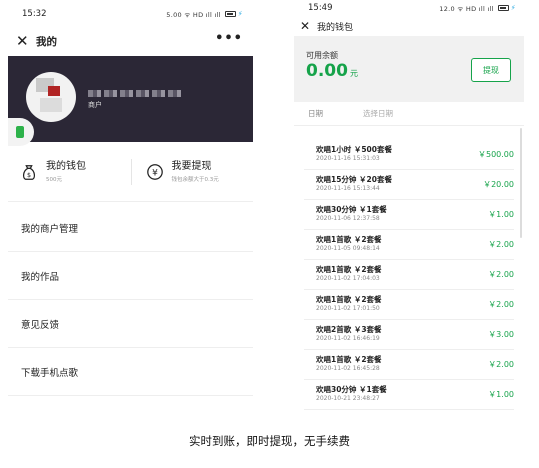 This screenshot has width=539, height=468. I want to click on transaction-date: 2020-11-02 17:01:50, so click(348, 308).